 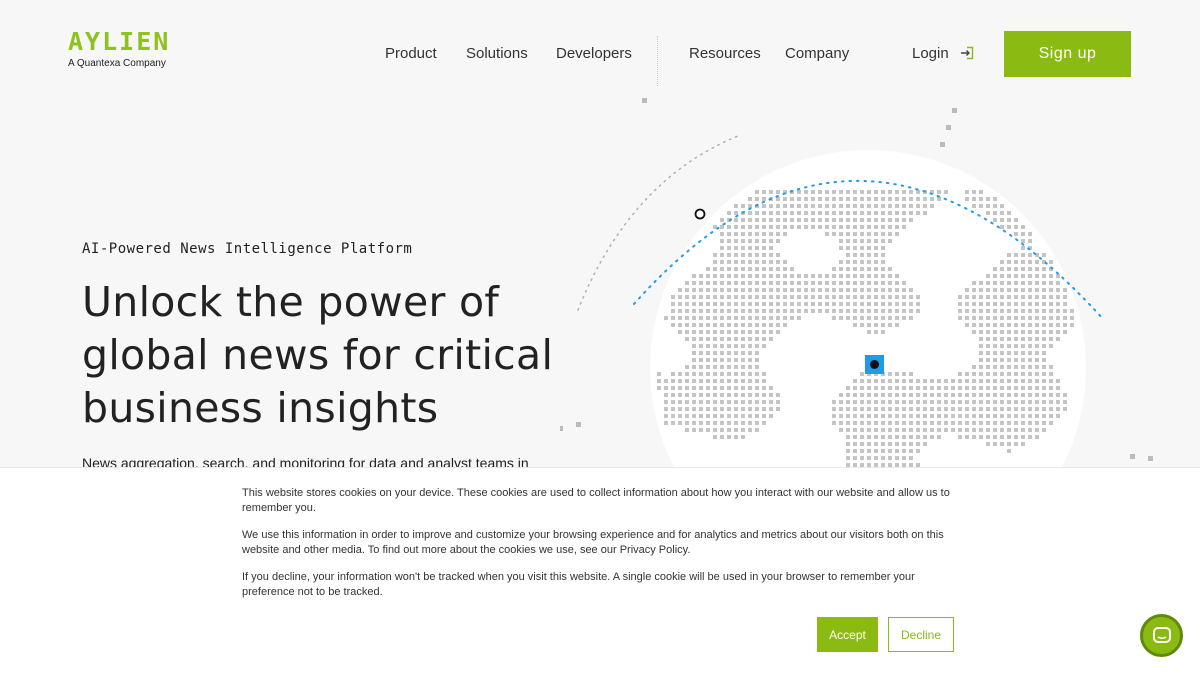 I want to click on nav-resources: Resources, so click(x=725, y=53).